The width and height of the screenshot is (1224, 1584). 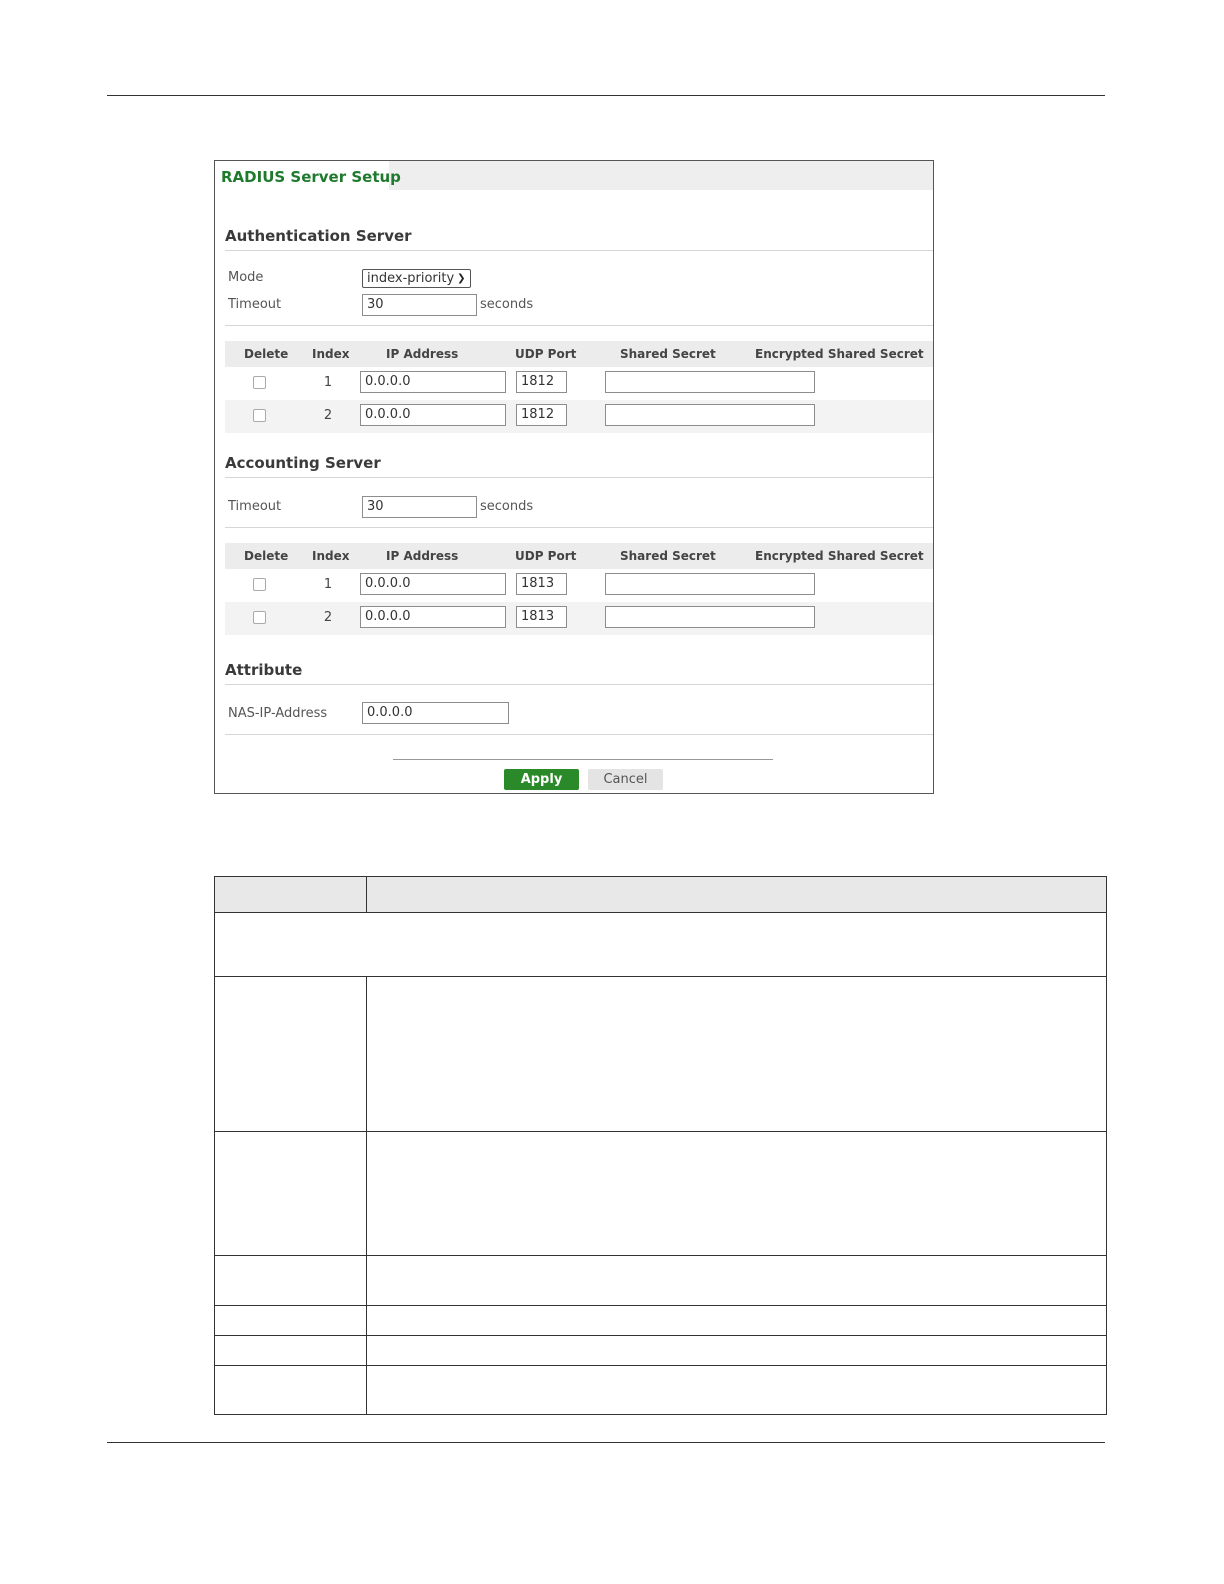 I want to click on nas-ip-address-input: 0.0.0.0, so click(x=435, y=713).